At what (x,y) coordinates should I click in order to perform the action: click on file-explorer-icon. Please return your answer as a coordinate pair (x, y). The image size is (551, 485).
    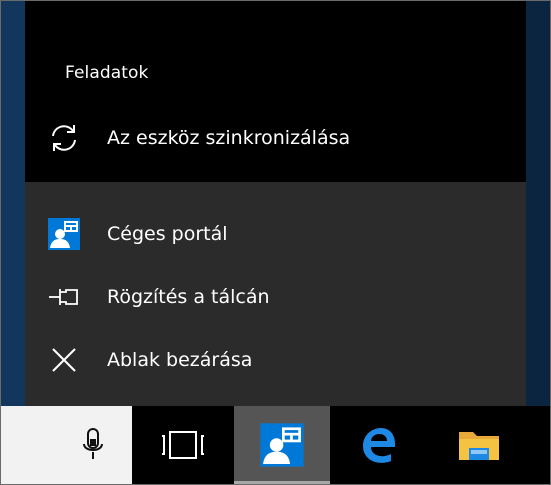
    Looking at the image, I should click on (479, 445).